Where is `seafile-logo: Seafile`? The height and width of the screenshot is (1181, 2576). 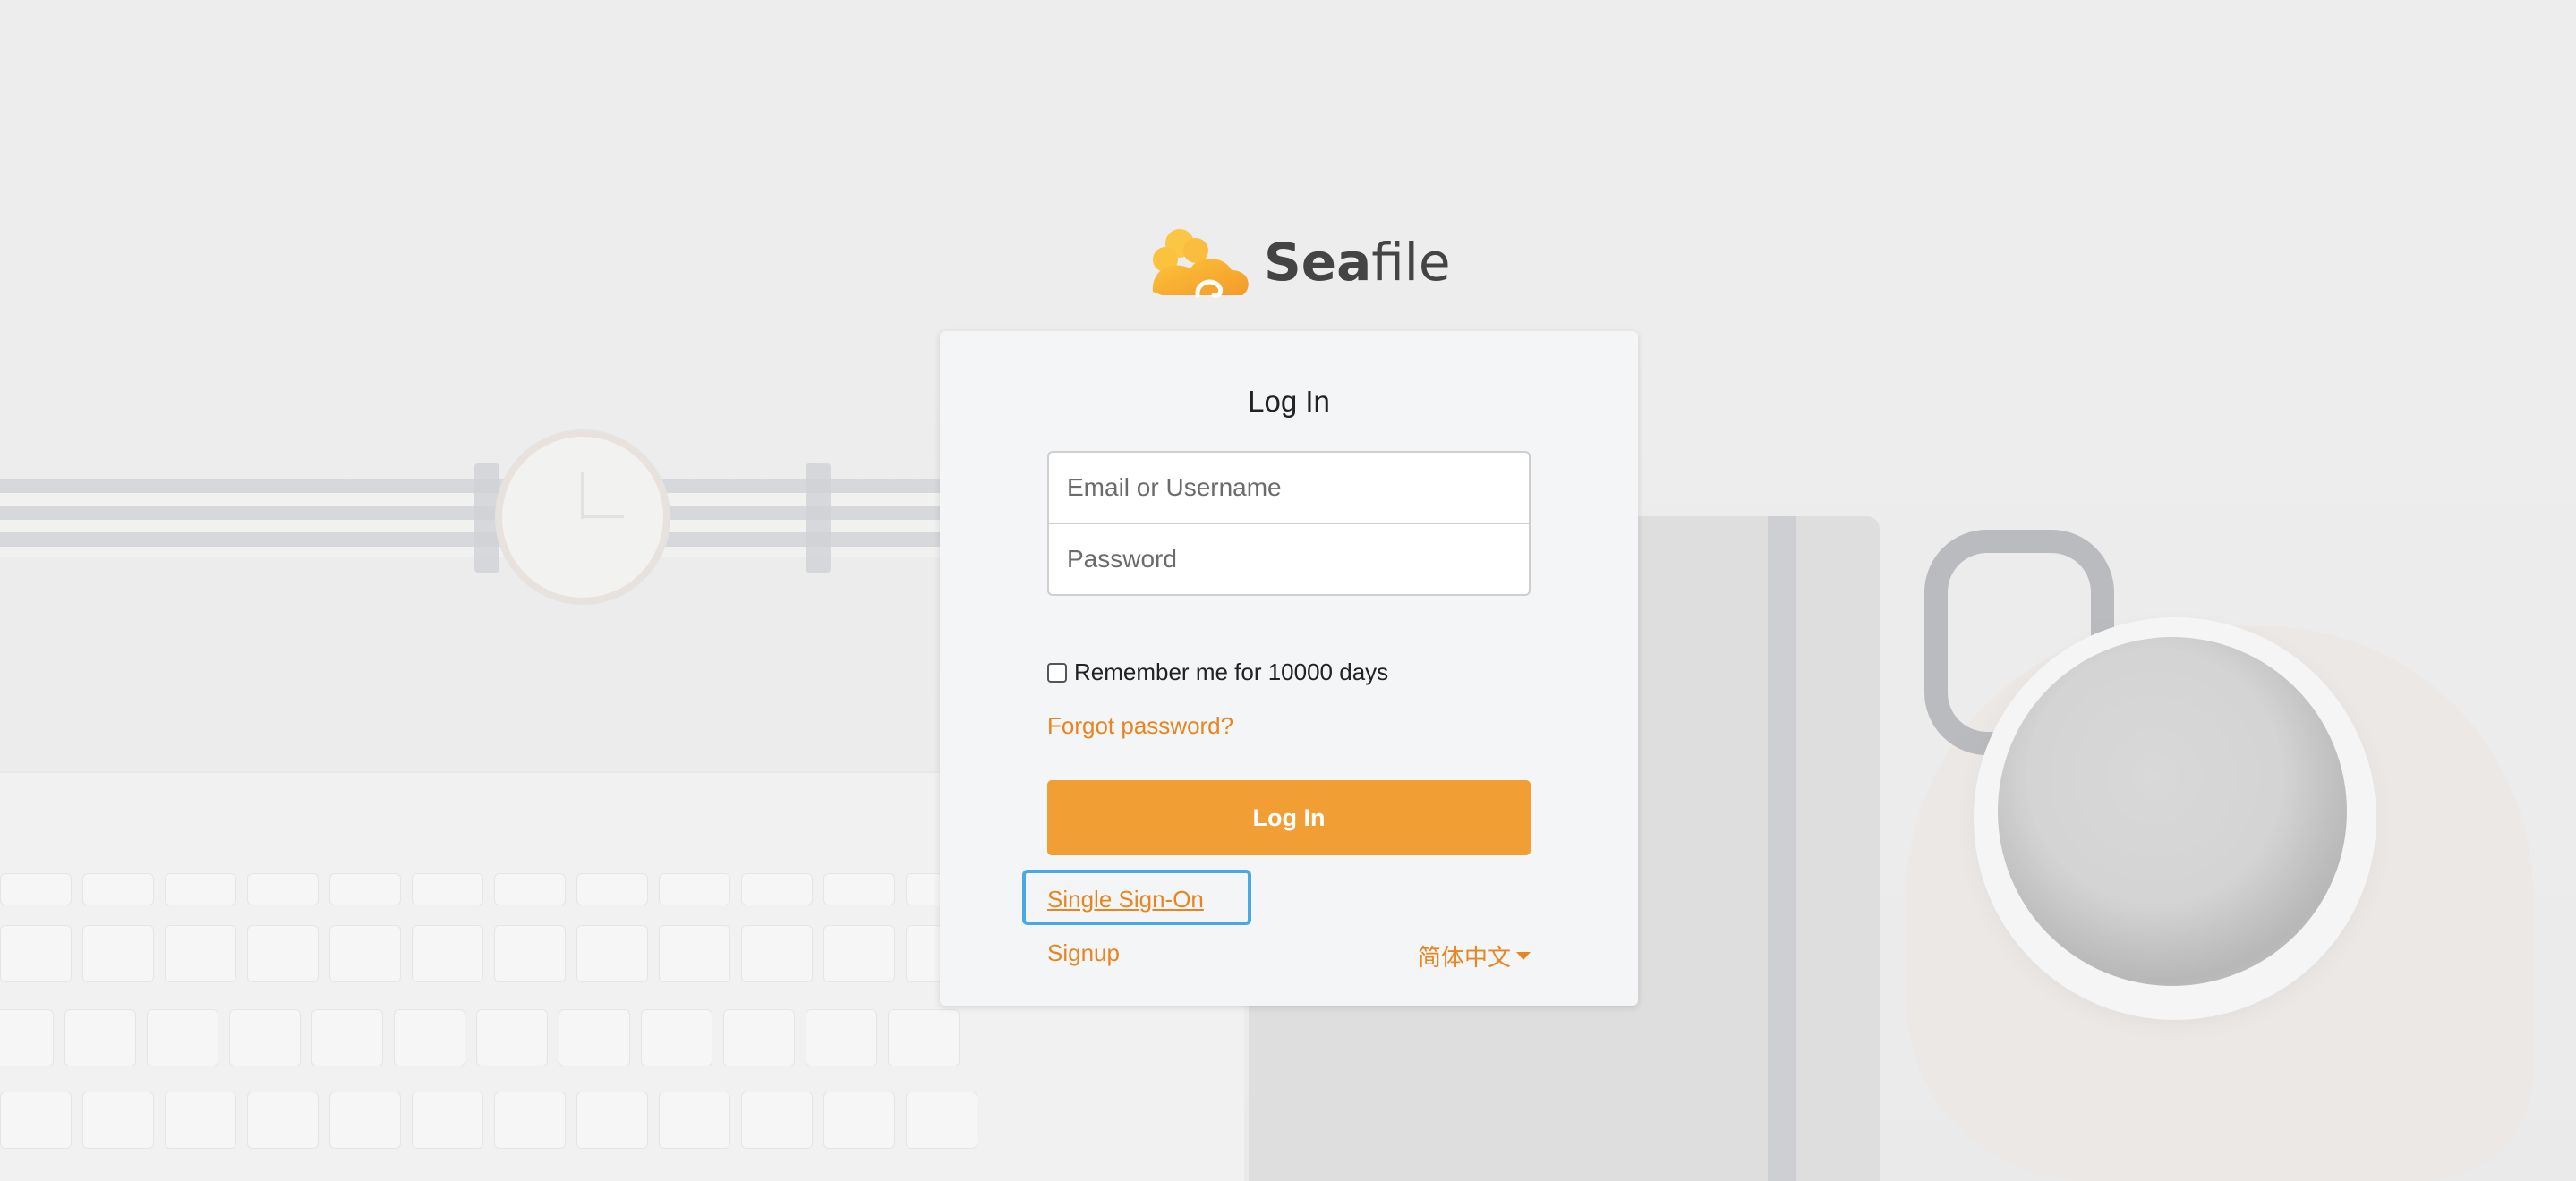 seafile-logo: Seafile is located at coordinates (1297, 262).